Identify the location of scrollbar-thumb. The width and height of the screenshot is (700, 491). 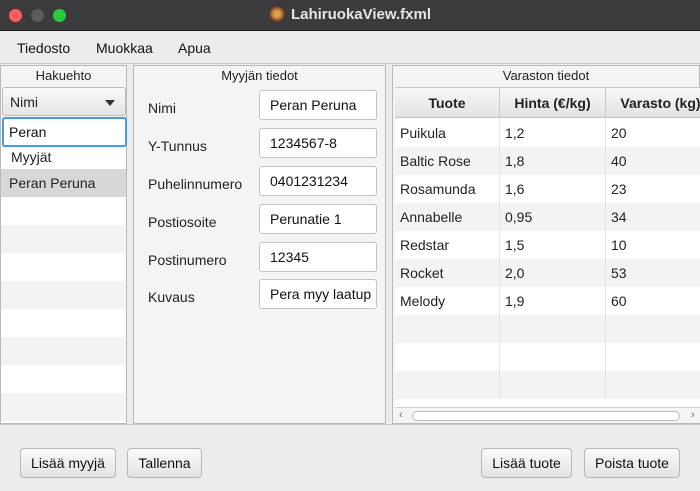
(546, 416).